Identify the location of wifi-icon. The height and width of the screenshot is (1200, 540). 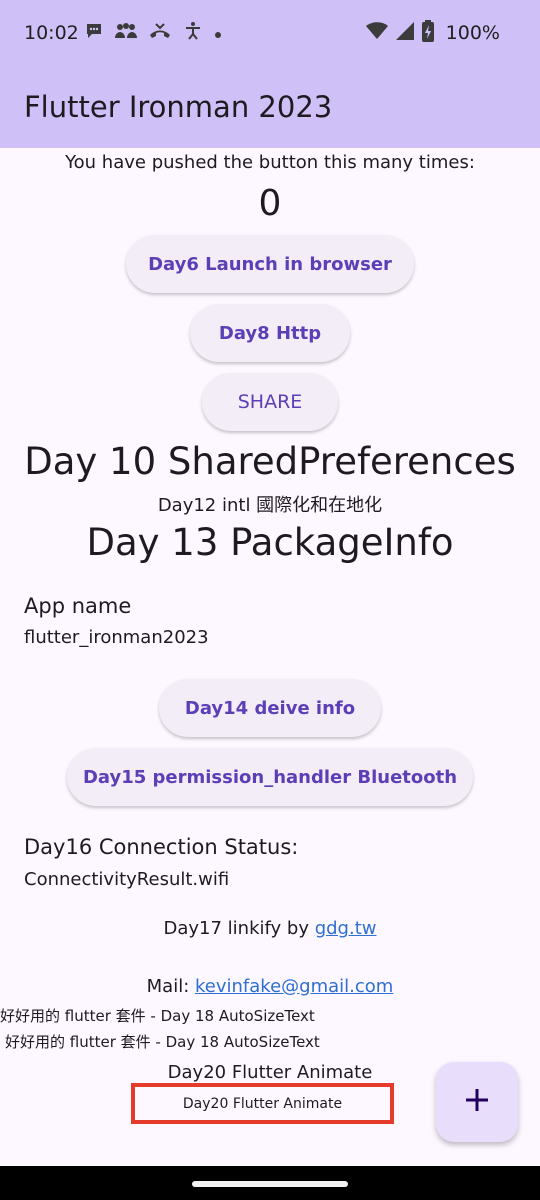
(376, 33).